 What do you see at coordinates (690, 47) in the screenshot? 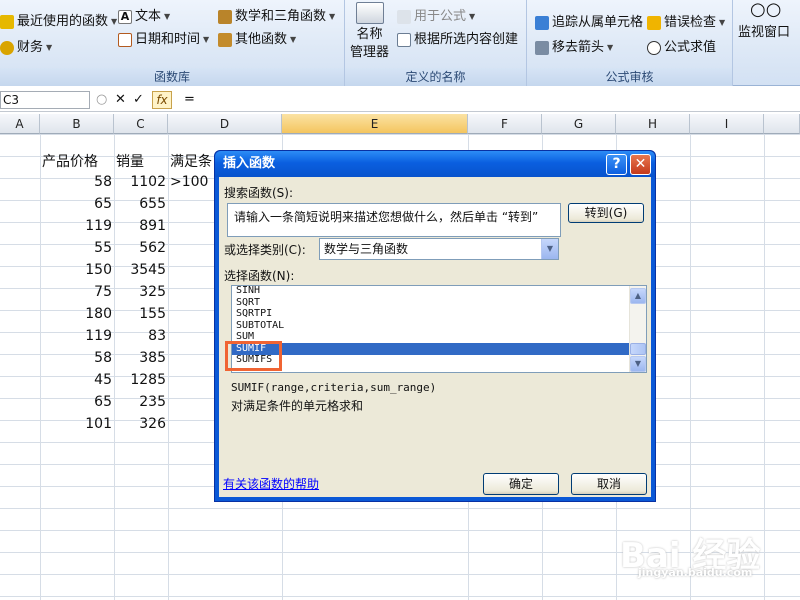
I see `evaluate-formula-label: 公式求值` at bounding box center [690, 47].